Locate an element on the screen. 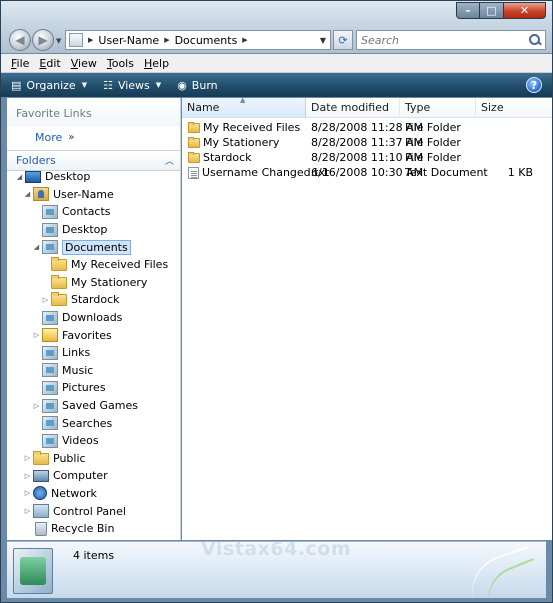 Image resolution: width=553 pixels, height=603 pixels. tree-item-label: Downloads is located at coordinates (92, 318).